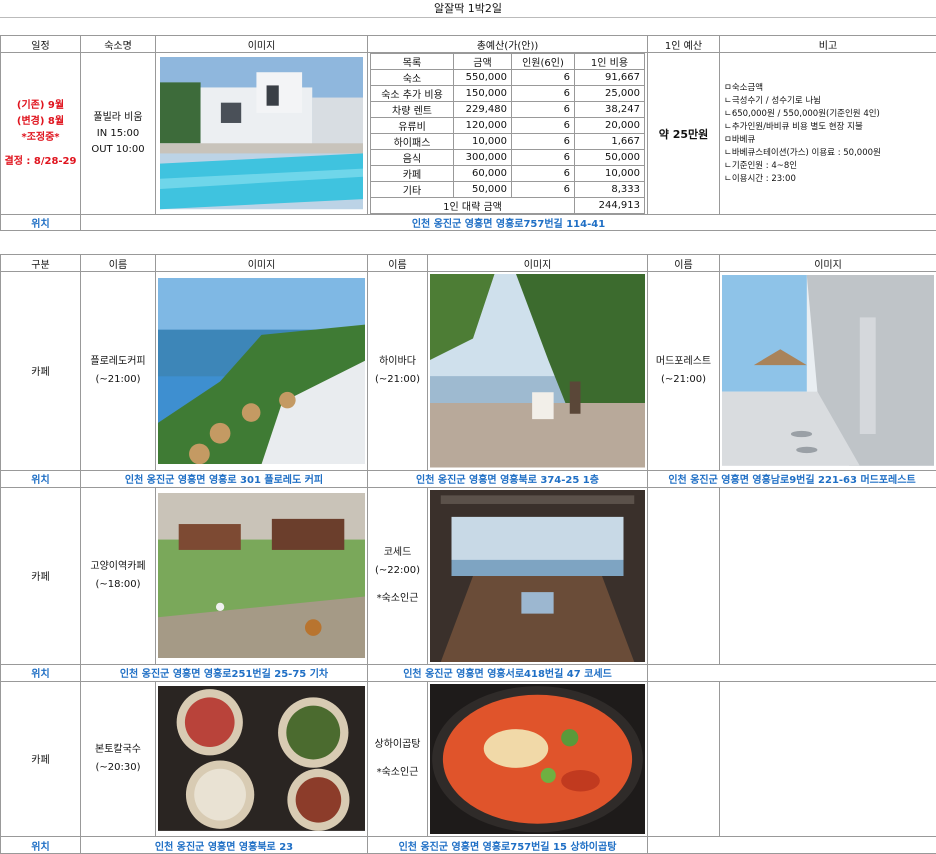 The width and height of the screenshot is (936, 854). What do you see at coordinates (610, 174) in the screenshot?
I see `budget-per: 10,000` at bounding box center [610, 174].